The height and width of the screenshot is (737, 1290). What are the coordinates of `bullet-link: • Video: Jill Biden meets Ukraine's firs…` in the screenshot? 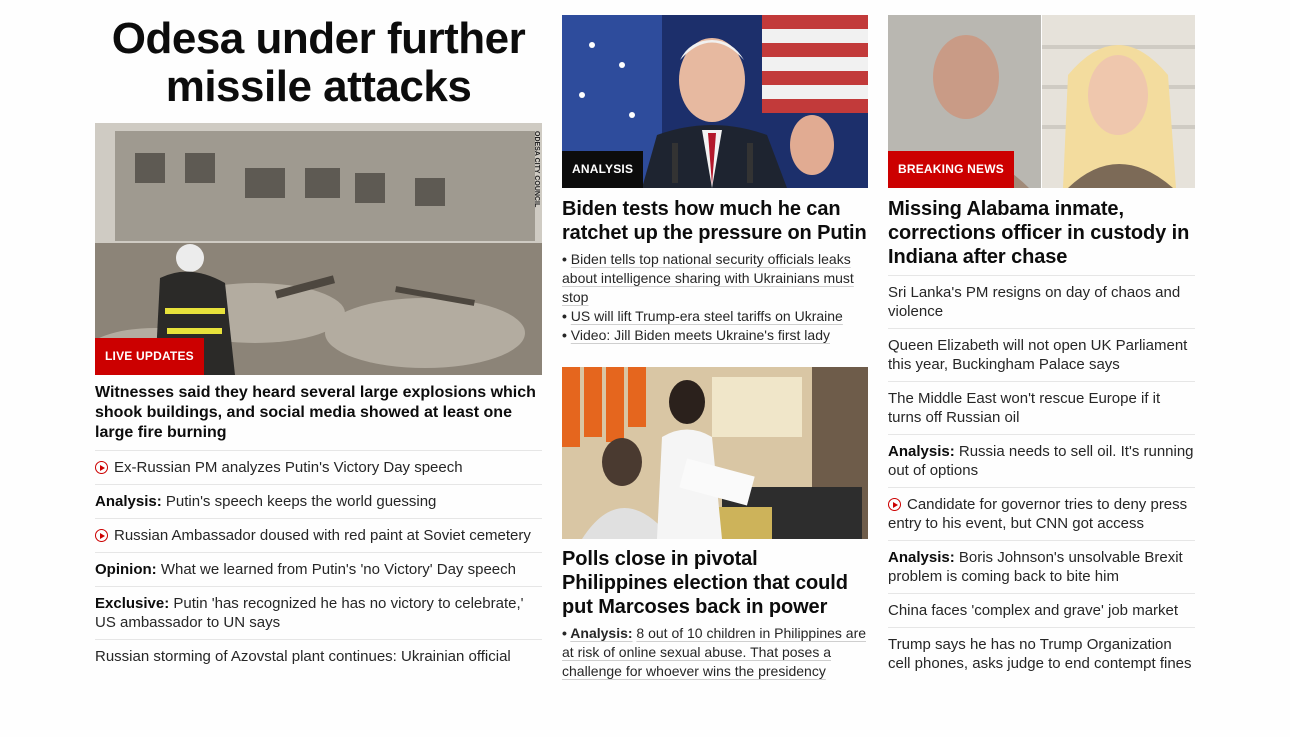 It's located at (715, 335).